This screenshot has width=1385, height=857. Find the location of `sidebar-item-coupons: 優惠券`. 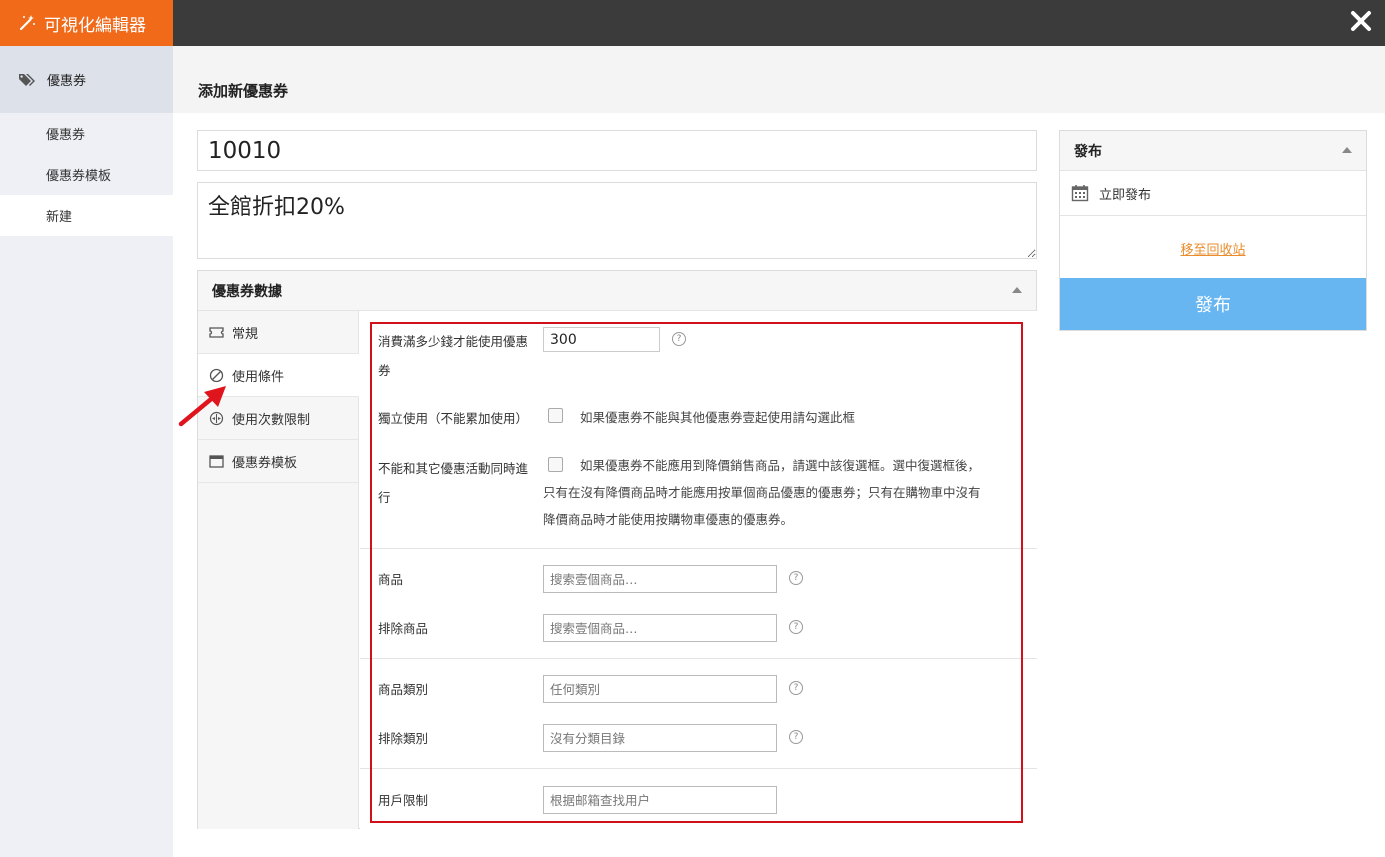

sidebar-item-coupons: 優惠券 is located at coordinates (86, 133).